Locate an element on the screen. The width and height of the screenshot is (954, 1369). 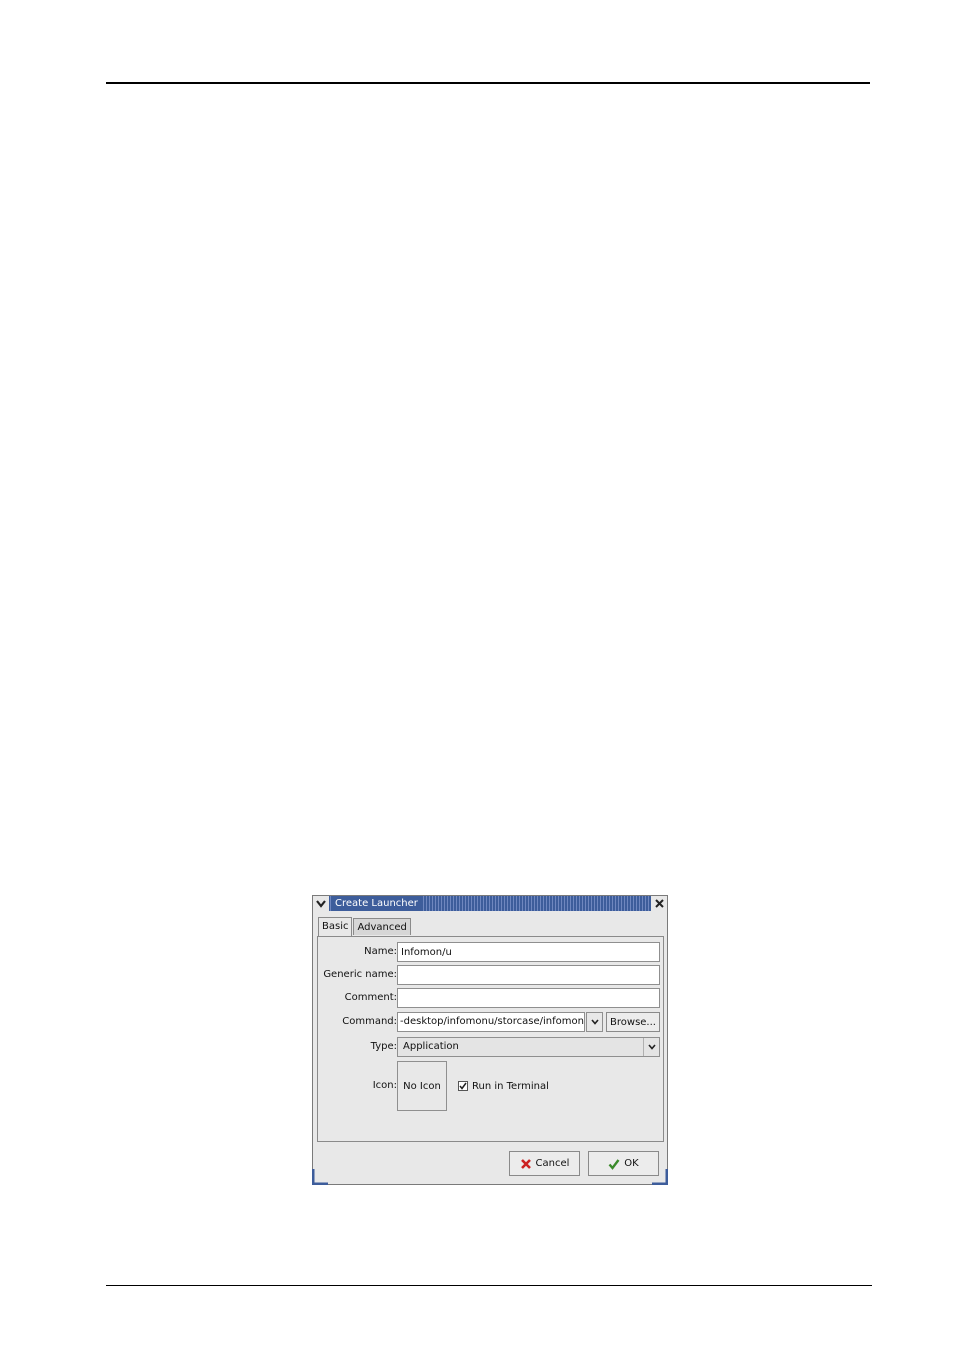
type-row: Type: Application is located at coordinates (490, 1047).